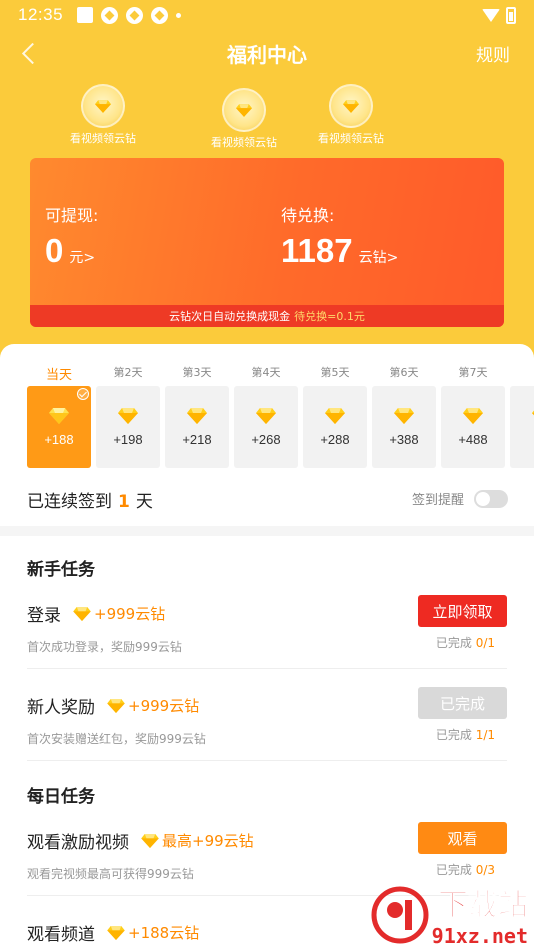  What do you see at coordinates (479, 936) in the screenshot?
I see `watermark-url: 91xz.net` at bounding box center [479, 936].